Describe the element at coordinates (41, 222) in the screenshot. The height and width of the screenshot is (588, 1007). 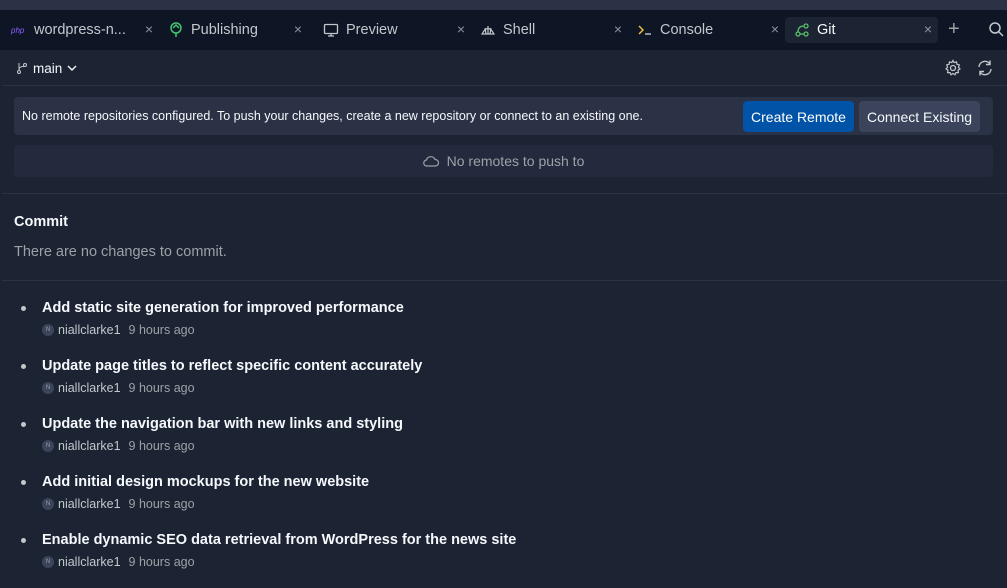
I see `commit-heading: Commit` at that location.